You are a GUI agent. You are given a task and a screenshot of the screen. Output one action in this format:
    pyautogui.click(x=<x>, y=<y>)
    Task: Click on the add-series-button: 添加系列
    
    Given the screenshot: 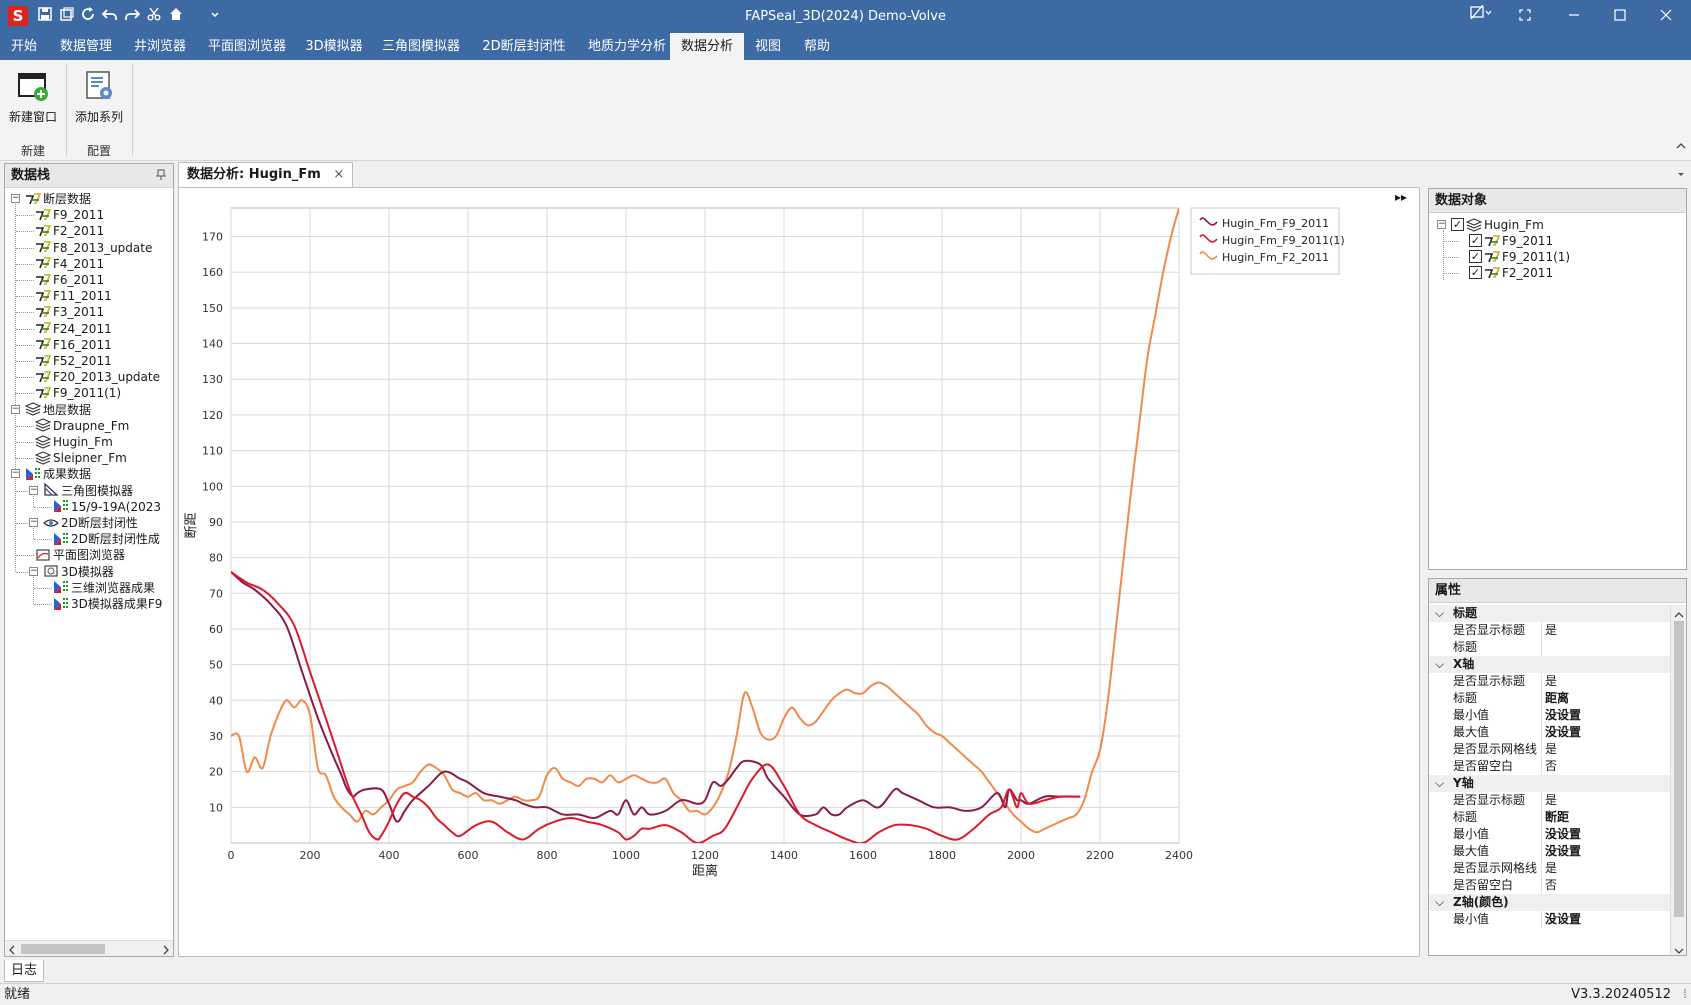 What is the action you would take?
    pyautogui.click(x=99, y=101)
    